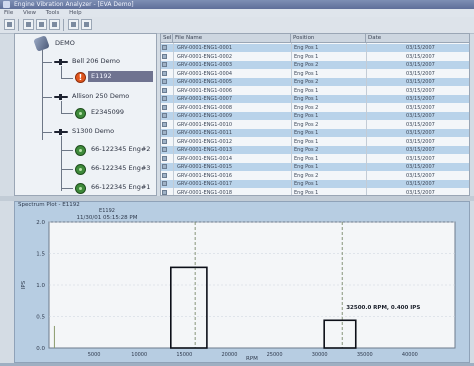  What do you see at coordinates (232, 38) in the screenshot?
I see `column-header-file: File Name` at bounding box center [232, 38].